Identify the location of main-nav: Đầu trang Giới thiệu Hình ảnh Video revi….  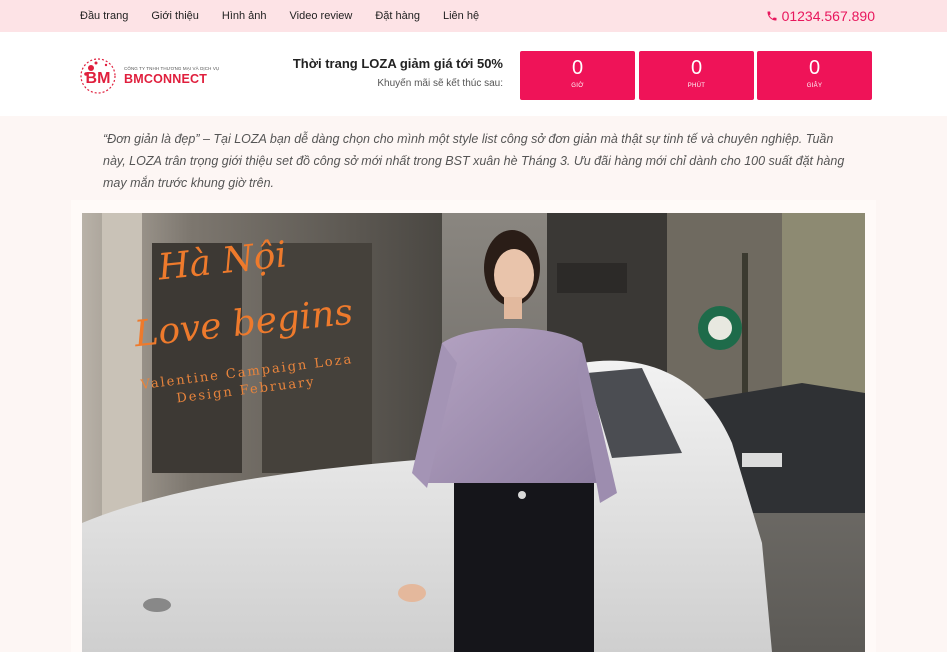
(291, 16).